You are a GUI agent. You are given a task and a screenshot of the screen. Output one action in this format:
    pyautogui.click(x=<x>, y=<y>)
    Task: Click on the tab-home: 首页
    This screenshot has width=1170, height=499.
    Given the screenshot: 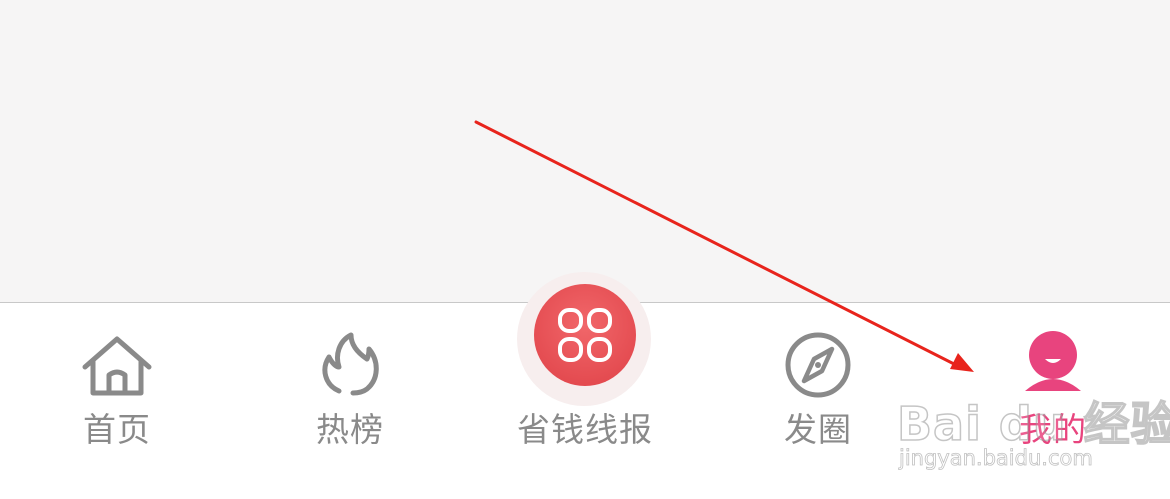 What is the action you would take?
    pyautogui.click(x=117, y=401)
    